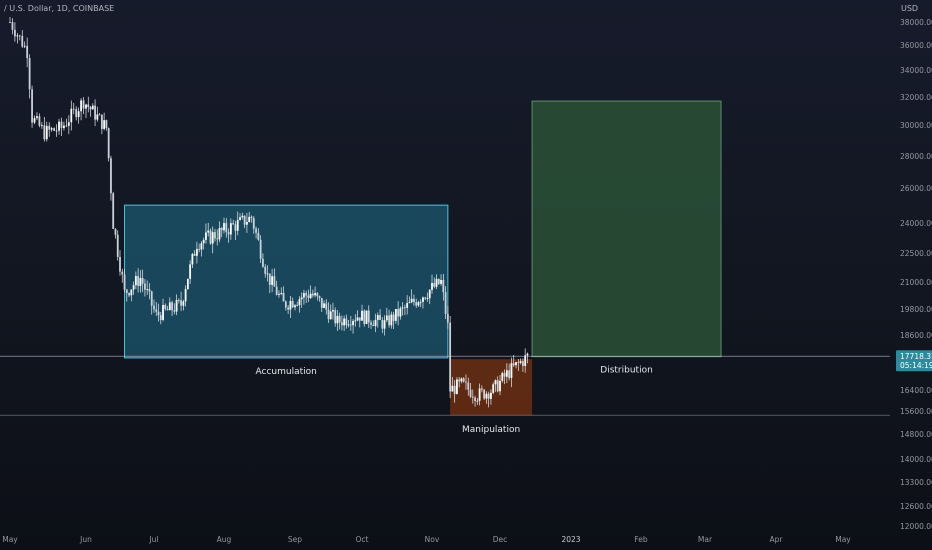 This screenshot has width=932, height=550. Describe the element at coordinates (432, 539) in the screenshot. I see `time-tick-label: Nov` at that location.